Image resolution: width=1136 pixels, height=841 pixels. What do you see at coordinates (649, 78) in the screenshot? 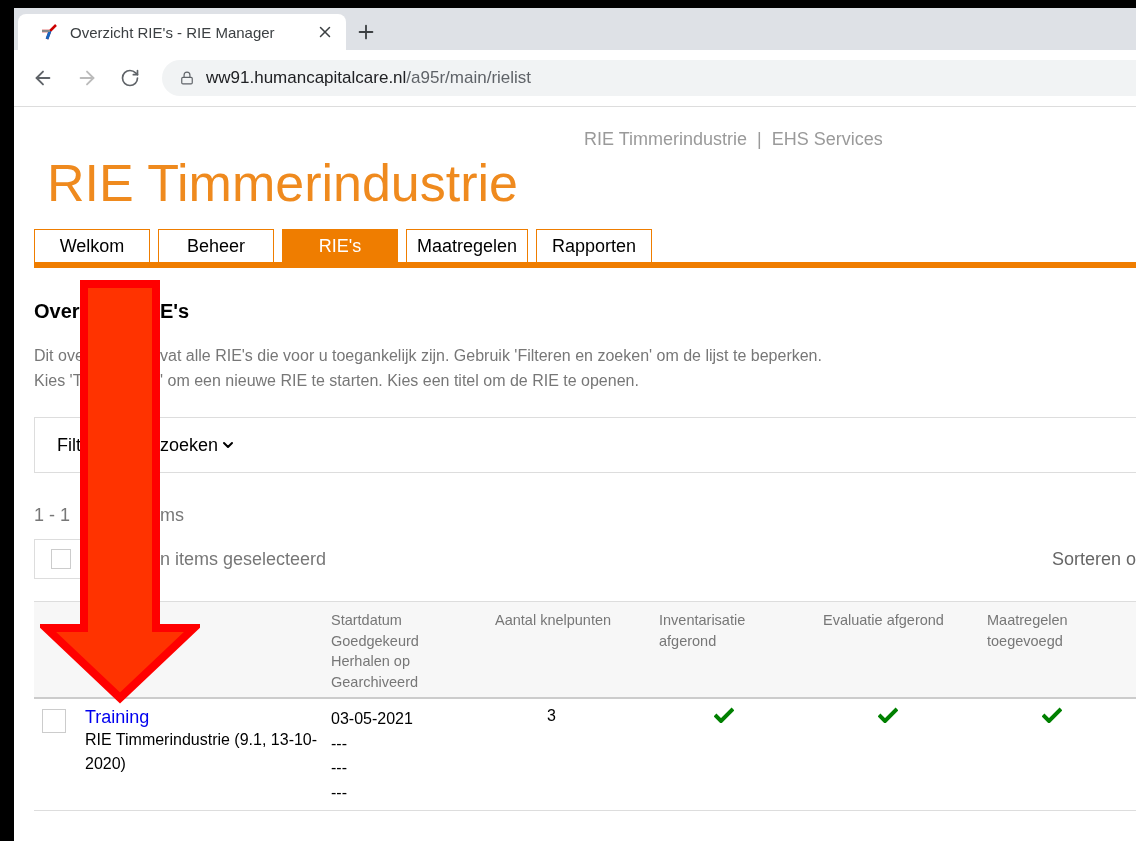
I see `address-bar: ww91.humancapitalcare.nl/a95r/main/rielist` at bounding box center [649, 78].